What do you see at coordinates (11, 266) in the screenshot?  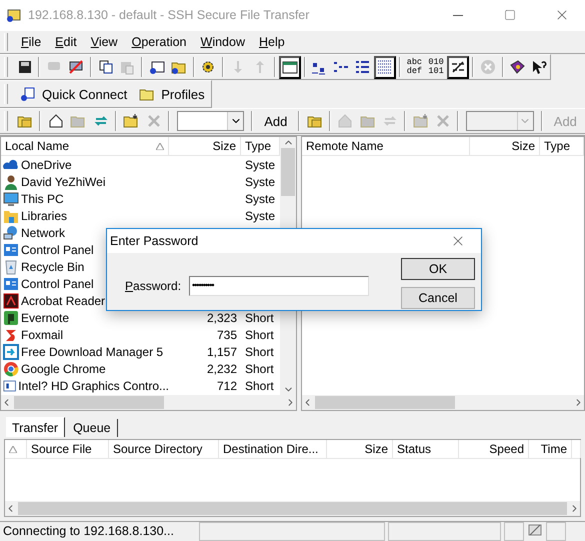 I see `recycle-bin-icon` at bounding box center [11, 266].